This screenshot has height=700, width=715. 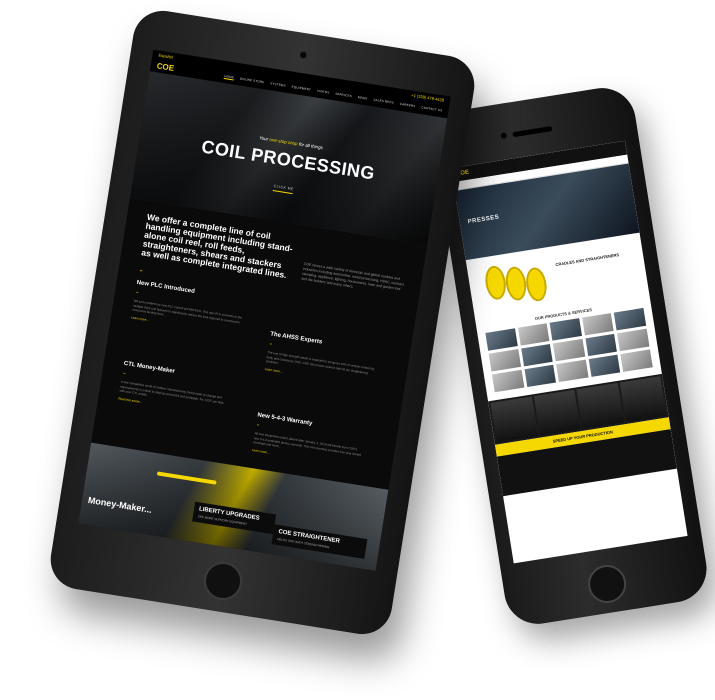 What do you see at coordinates (284, 141) in the screenshot?
I see `hero-tag-highlight: one-stop shop` at bounding box center [284, 141].